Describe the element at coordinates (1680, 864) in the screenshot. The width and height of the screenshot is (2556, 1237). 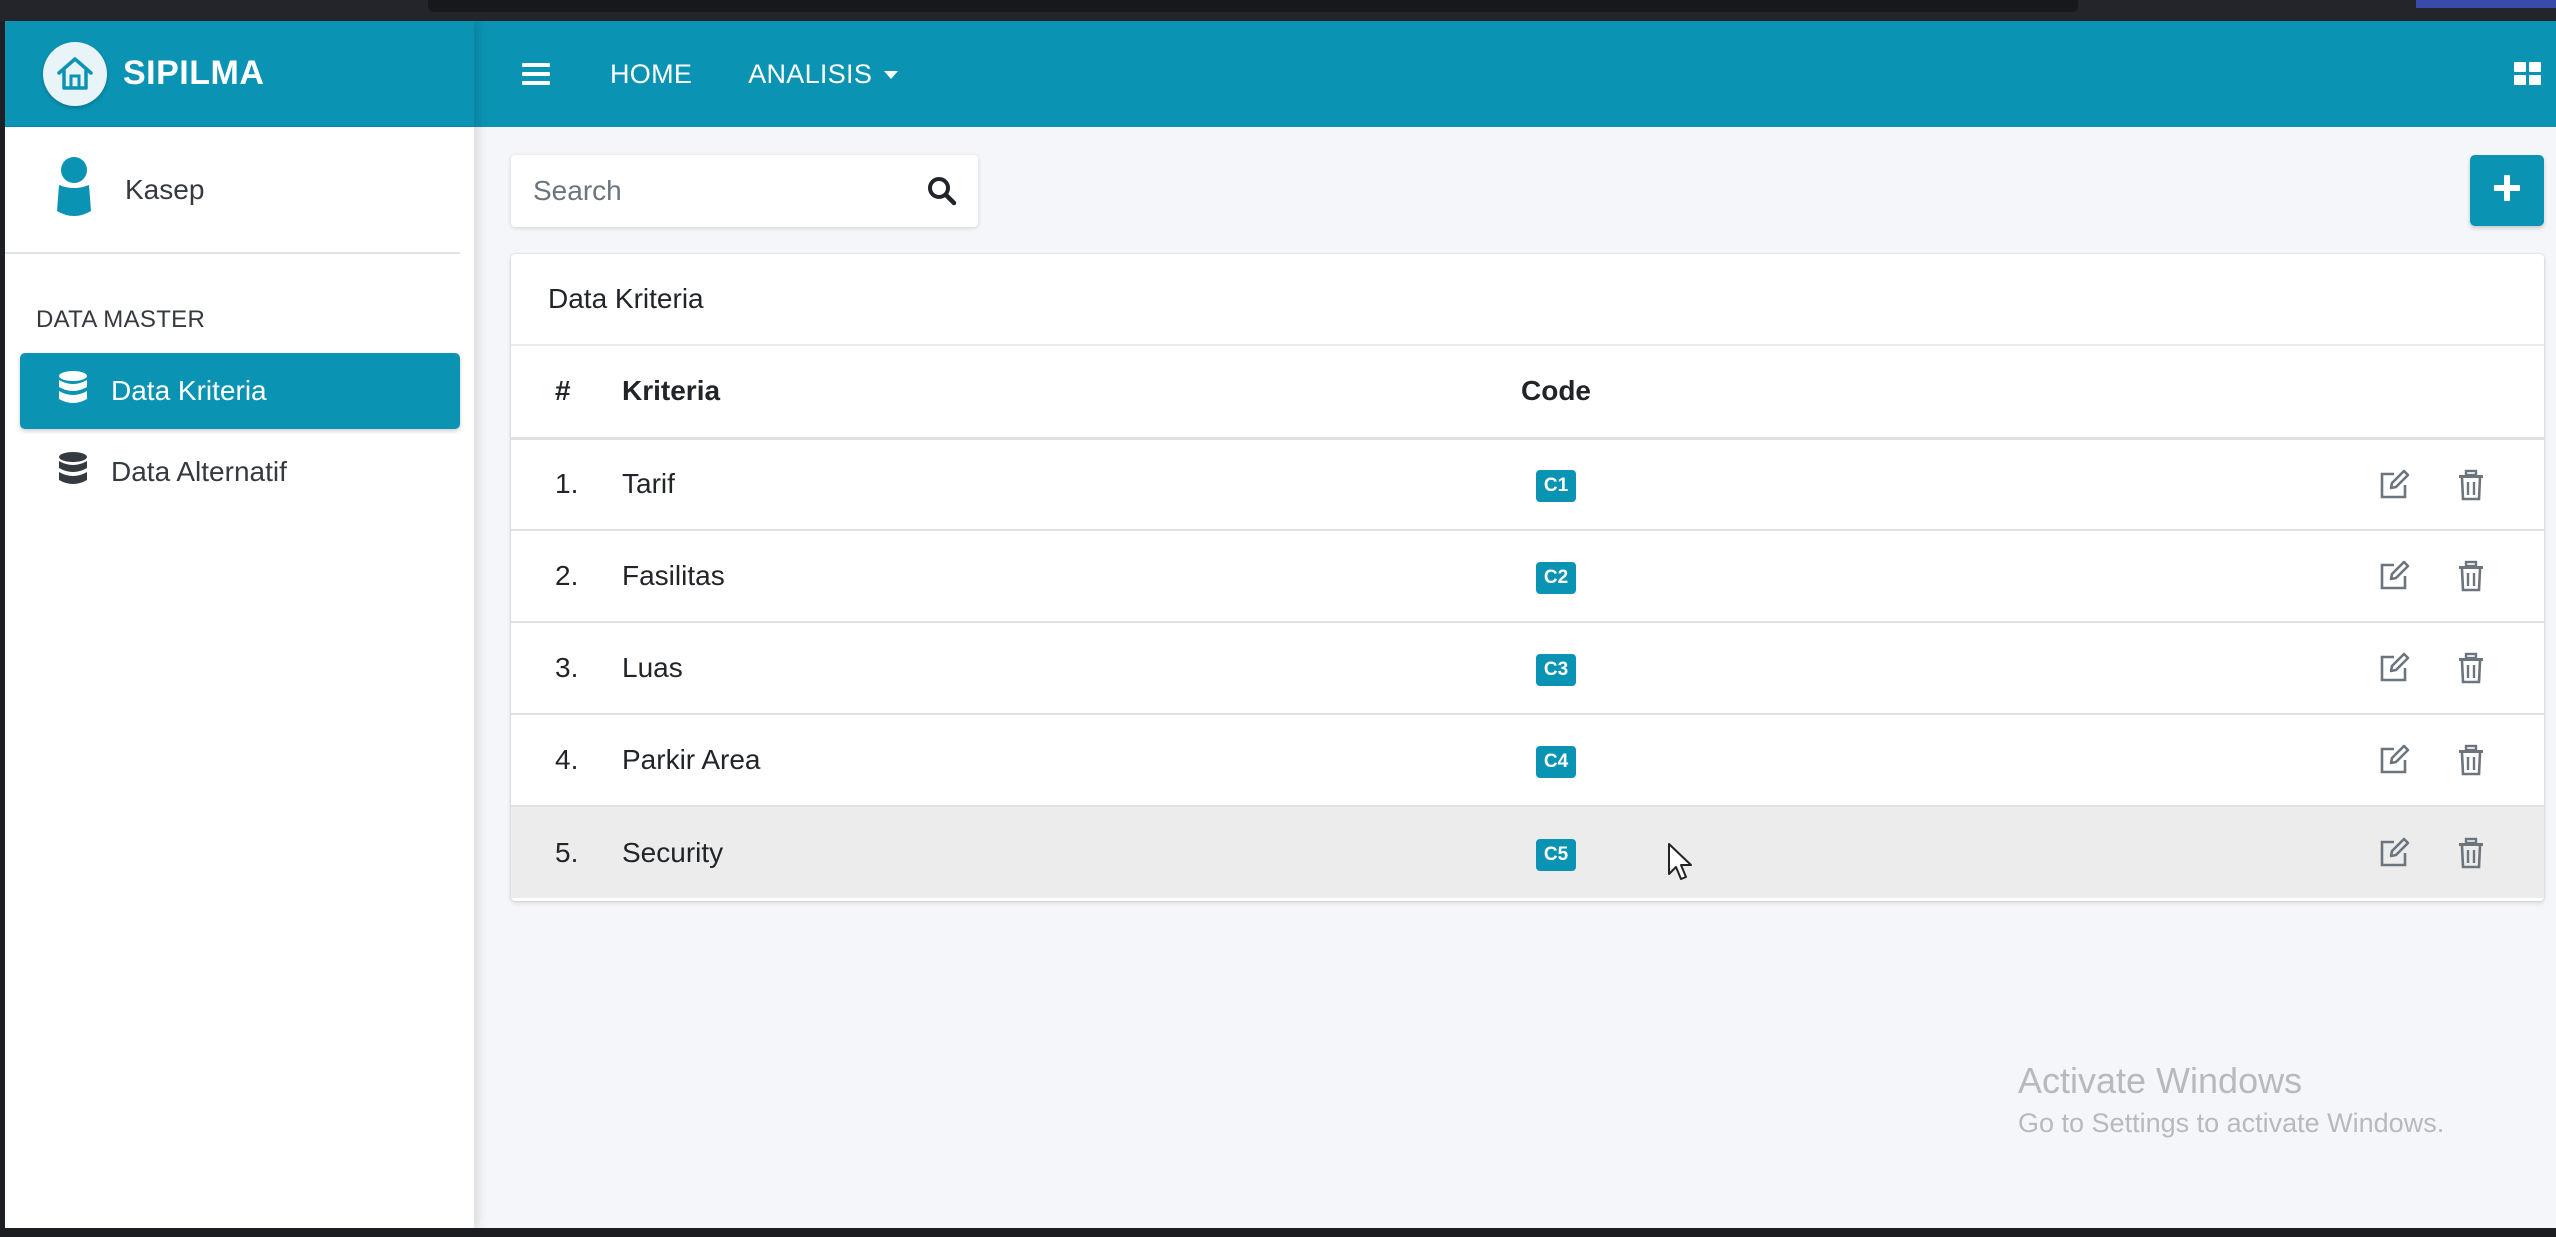
I see `mouse-cursor-icon` at that location.